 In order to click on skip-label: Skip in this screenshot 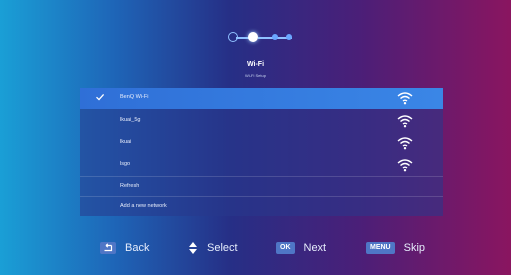, I will do `click(414, 247)`.